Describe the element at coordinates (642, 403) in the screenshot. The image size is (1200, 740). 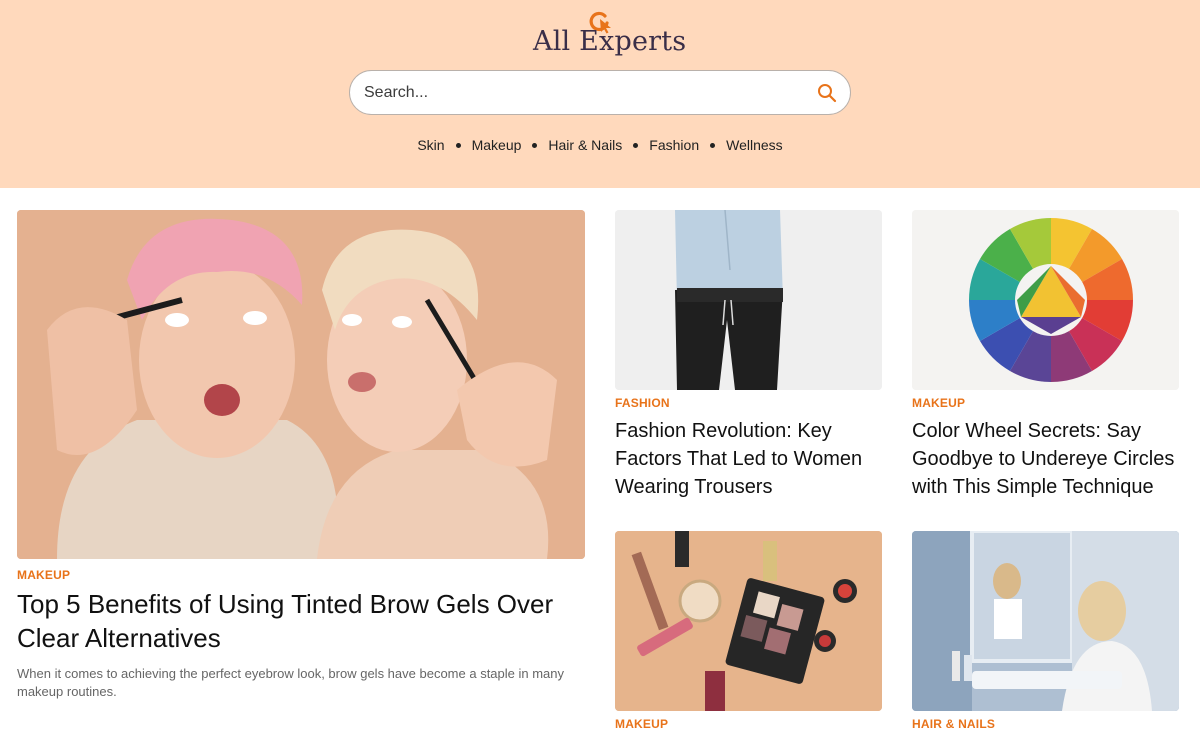
I see `card-category: FASHION` at that location.